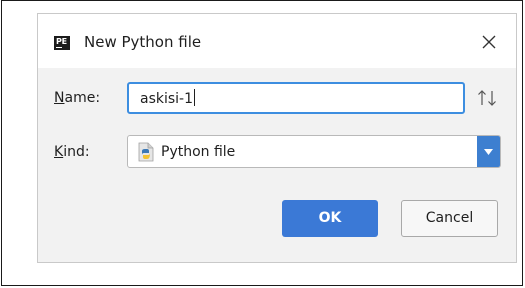  Describe the element at coordinates (198, 152) in the screenshot. I see `kind-selected-value: Python file` at that location.